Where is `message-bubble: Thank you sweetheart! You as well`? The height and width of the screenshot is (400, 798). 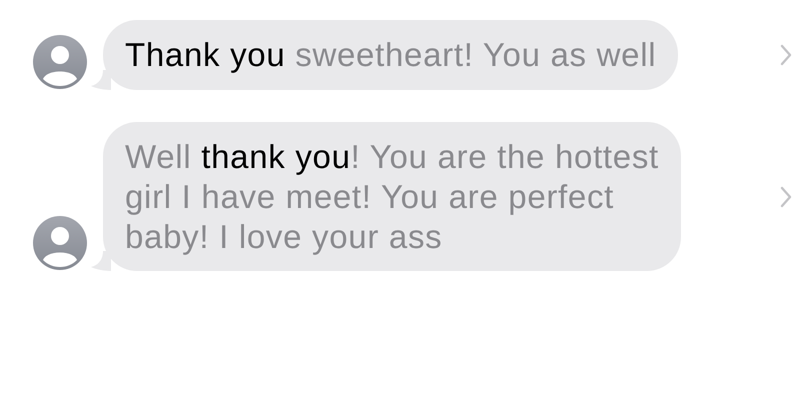
message-bubble: Thank you sweetheart! You as well is located at coordinates (390, 55).